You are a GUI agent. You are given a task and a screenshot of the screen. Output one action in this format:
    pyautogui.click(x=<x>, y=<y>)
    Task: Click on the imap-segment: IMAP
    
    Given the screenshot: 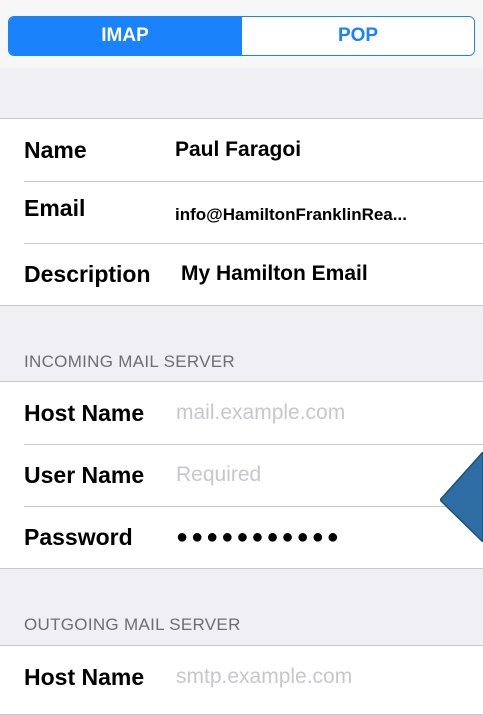 What is the action you would take?
    pyautogui.click(x=125, y=36)
    